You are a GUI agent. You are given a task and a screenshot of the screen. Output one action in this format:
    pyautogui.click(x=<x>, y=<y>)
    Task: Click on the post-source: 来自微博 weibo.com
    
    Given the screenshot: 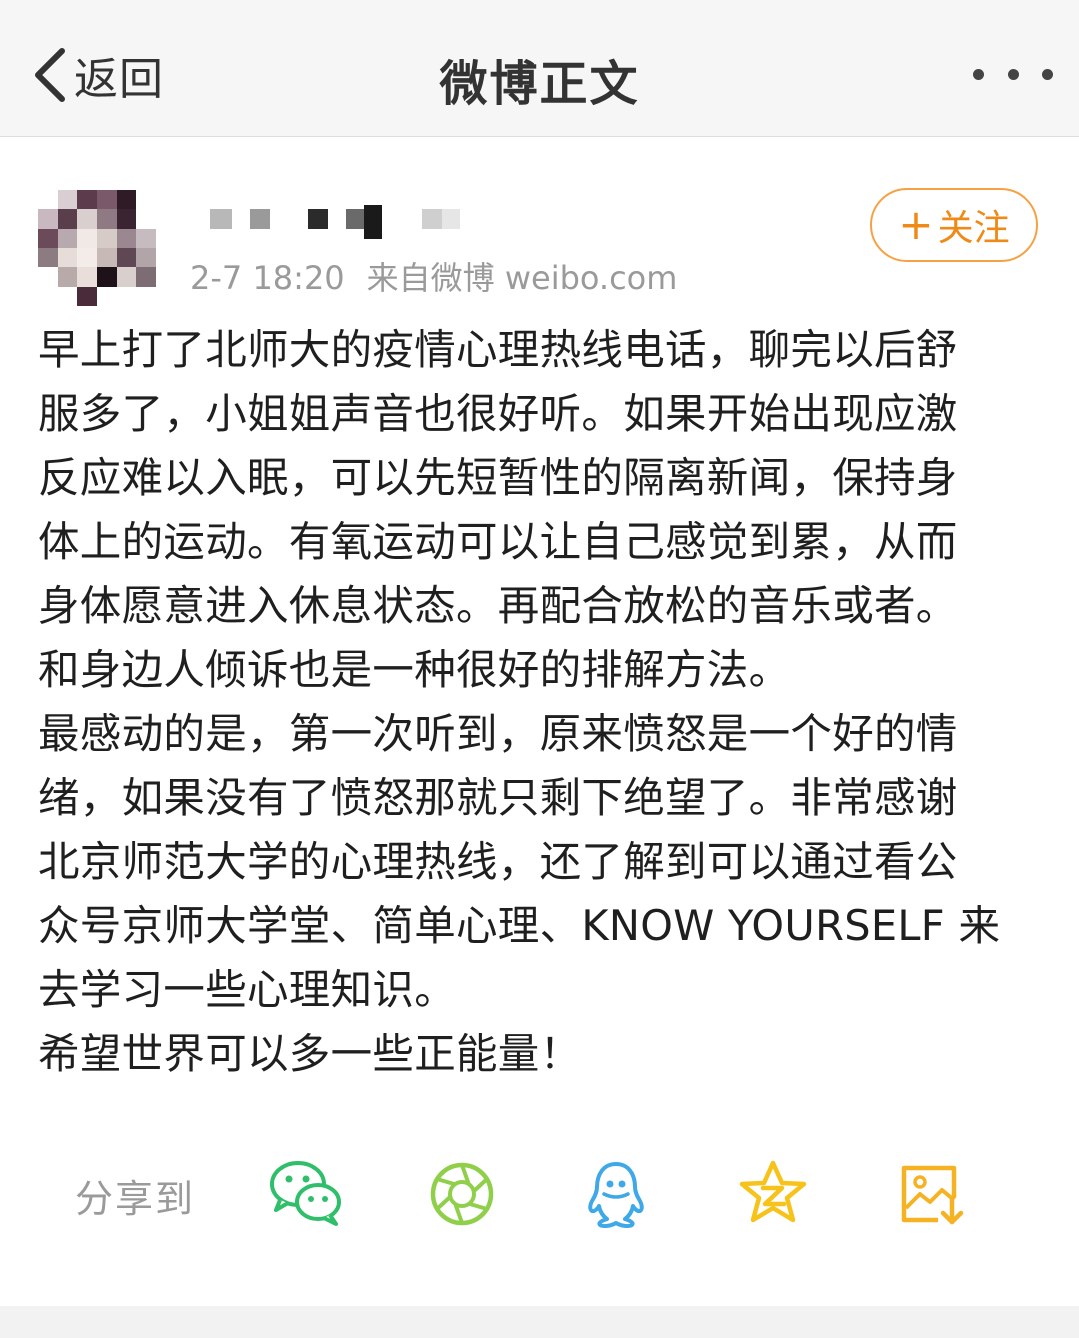 What is the action you would take?
    pyautogui.click(x=522, y=278)
    